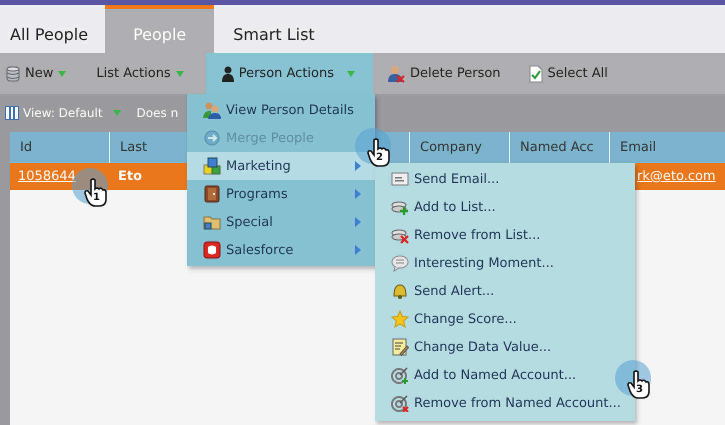  Describe the element at coordinates (400, 179) in the screenshot. I see `envelope-icon` at that location.